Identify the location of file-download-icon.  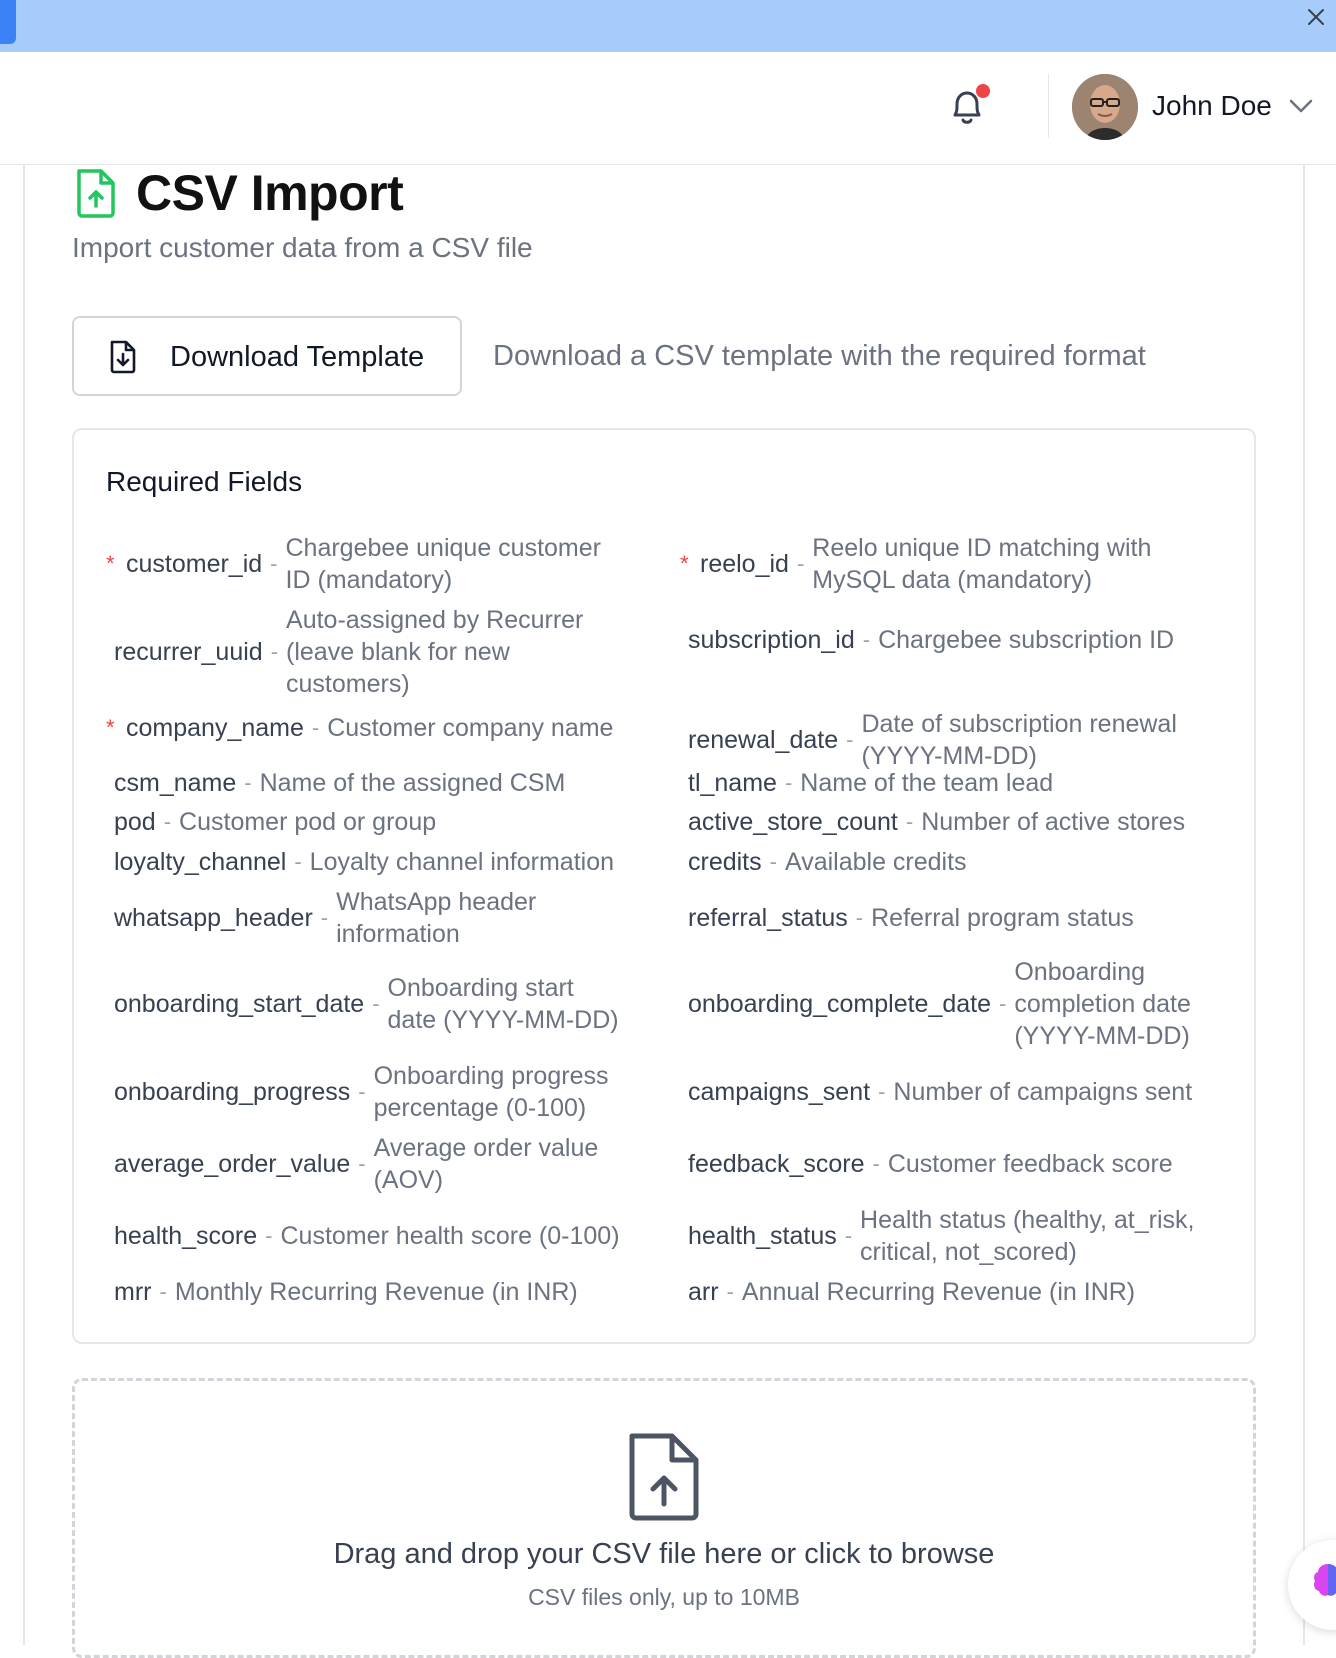
(123, 357).